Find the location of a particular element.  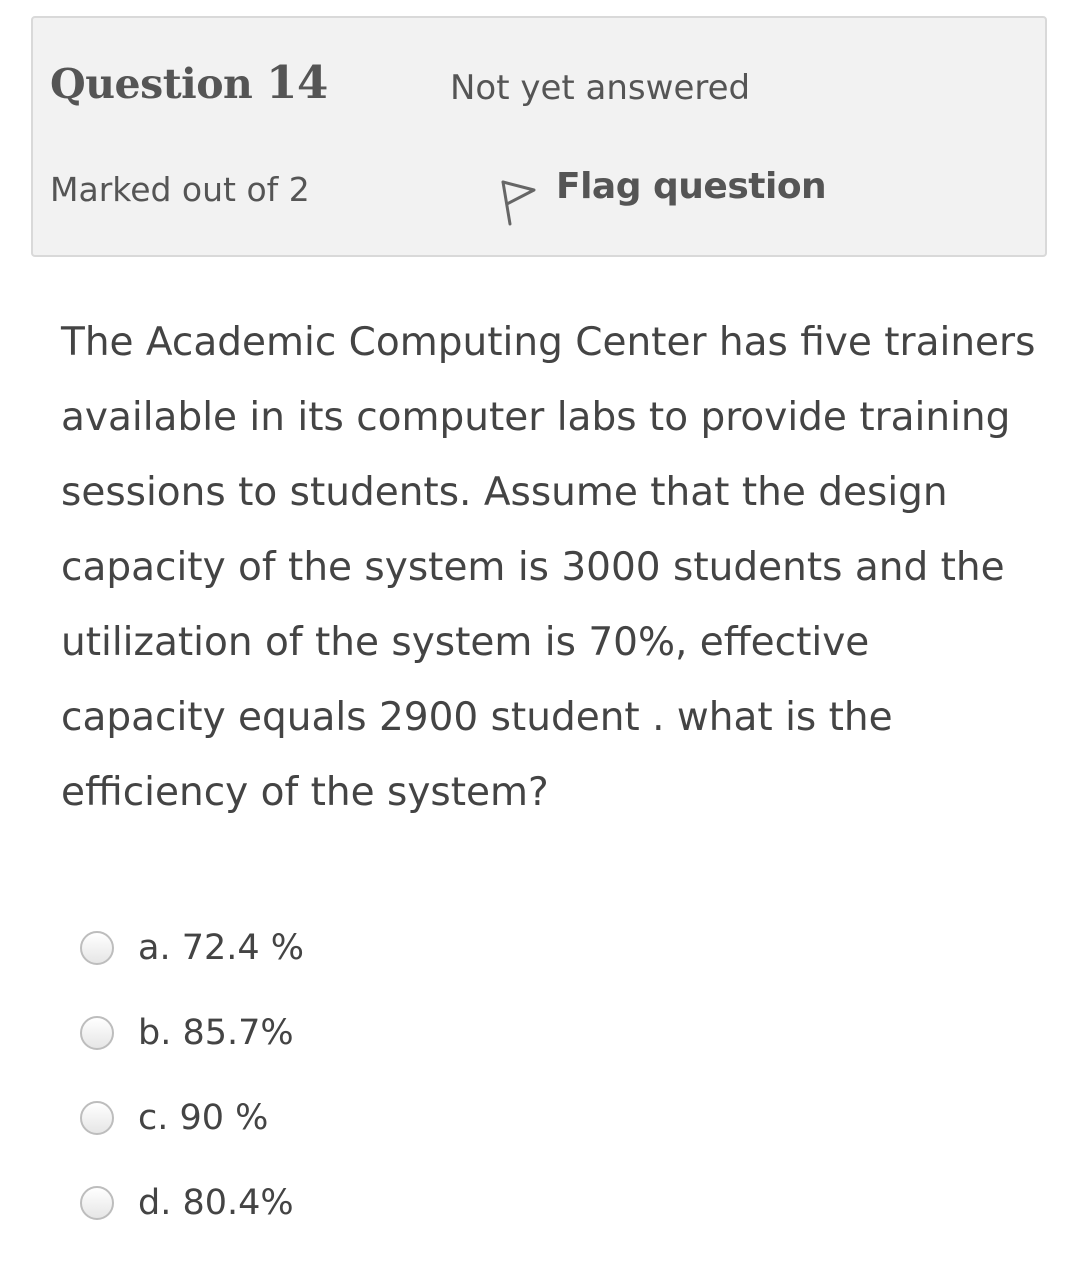

answer-options: a. 72.4 % b. 85.7% c. 90 % d. 80.4% is located at coordinates (192, 1075).